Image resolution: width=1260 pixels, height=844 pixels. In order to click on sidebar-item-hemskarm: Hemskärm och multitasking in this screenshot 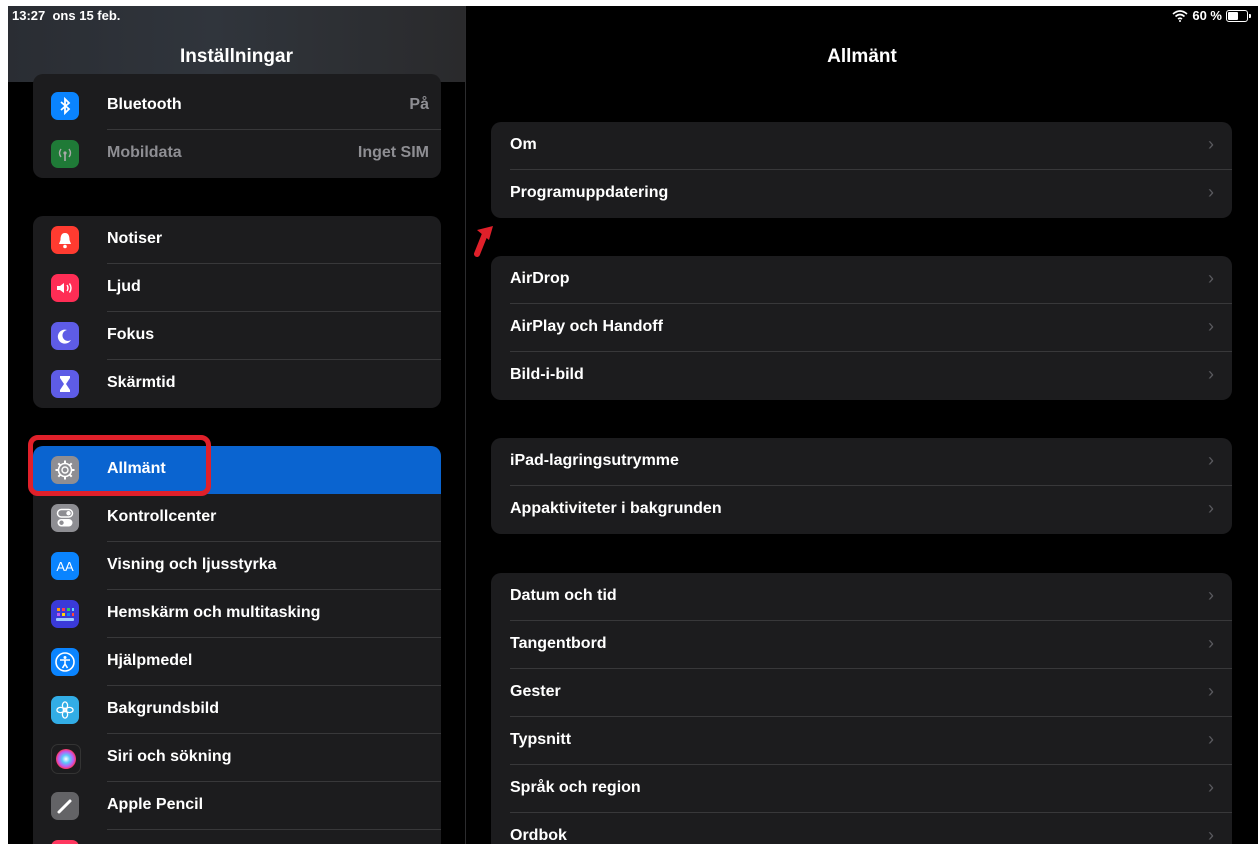, I will do `click(237, 614)`.